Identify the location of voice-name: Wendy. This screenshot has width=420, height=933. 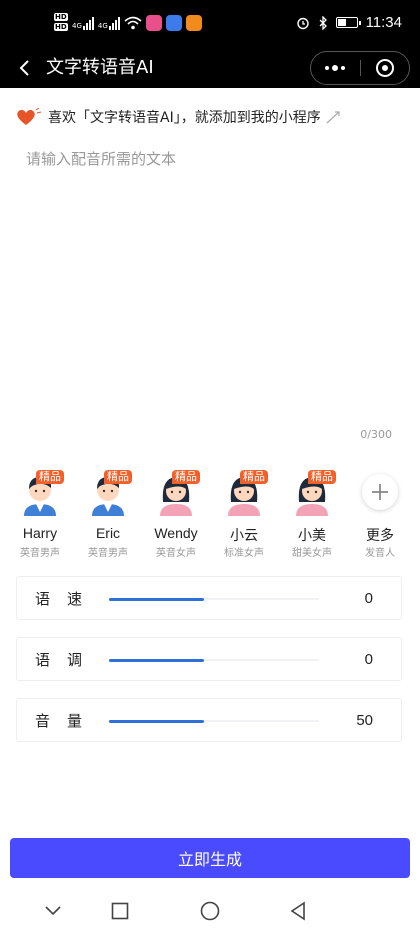
(176, 533).